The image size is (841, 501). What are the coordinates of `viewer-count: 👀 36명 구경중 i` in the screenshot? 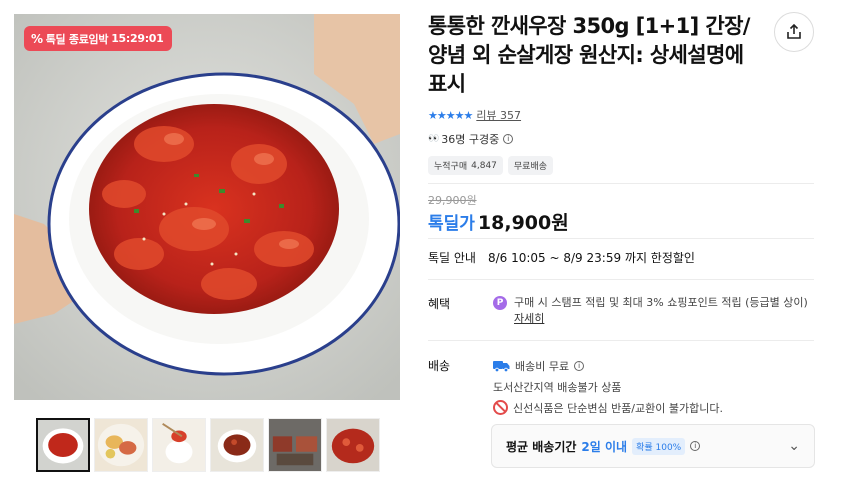 It's located at (471, 139).